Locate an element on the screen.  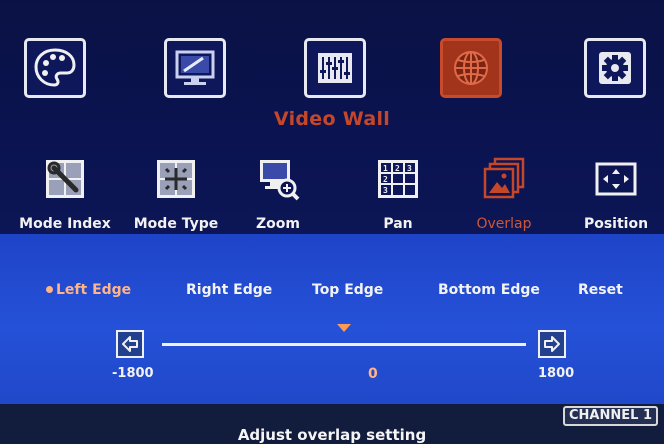
option-label: Right Edge is located at coordinates (229, 290).